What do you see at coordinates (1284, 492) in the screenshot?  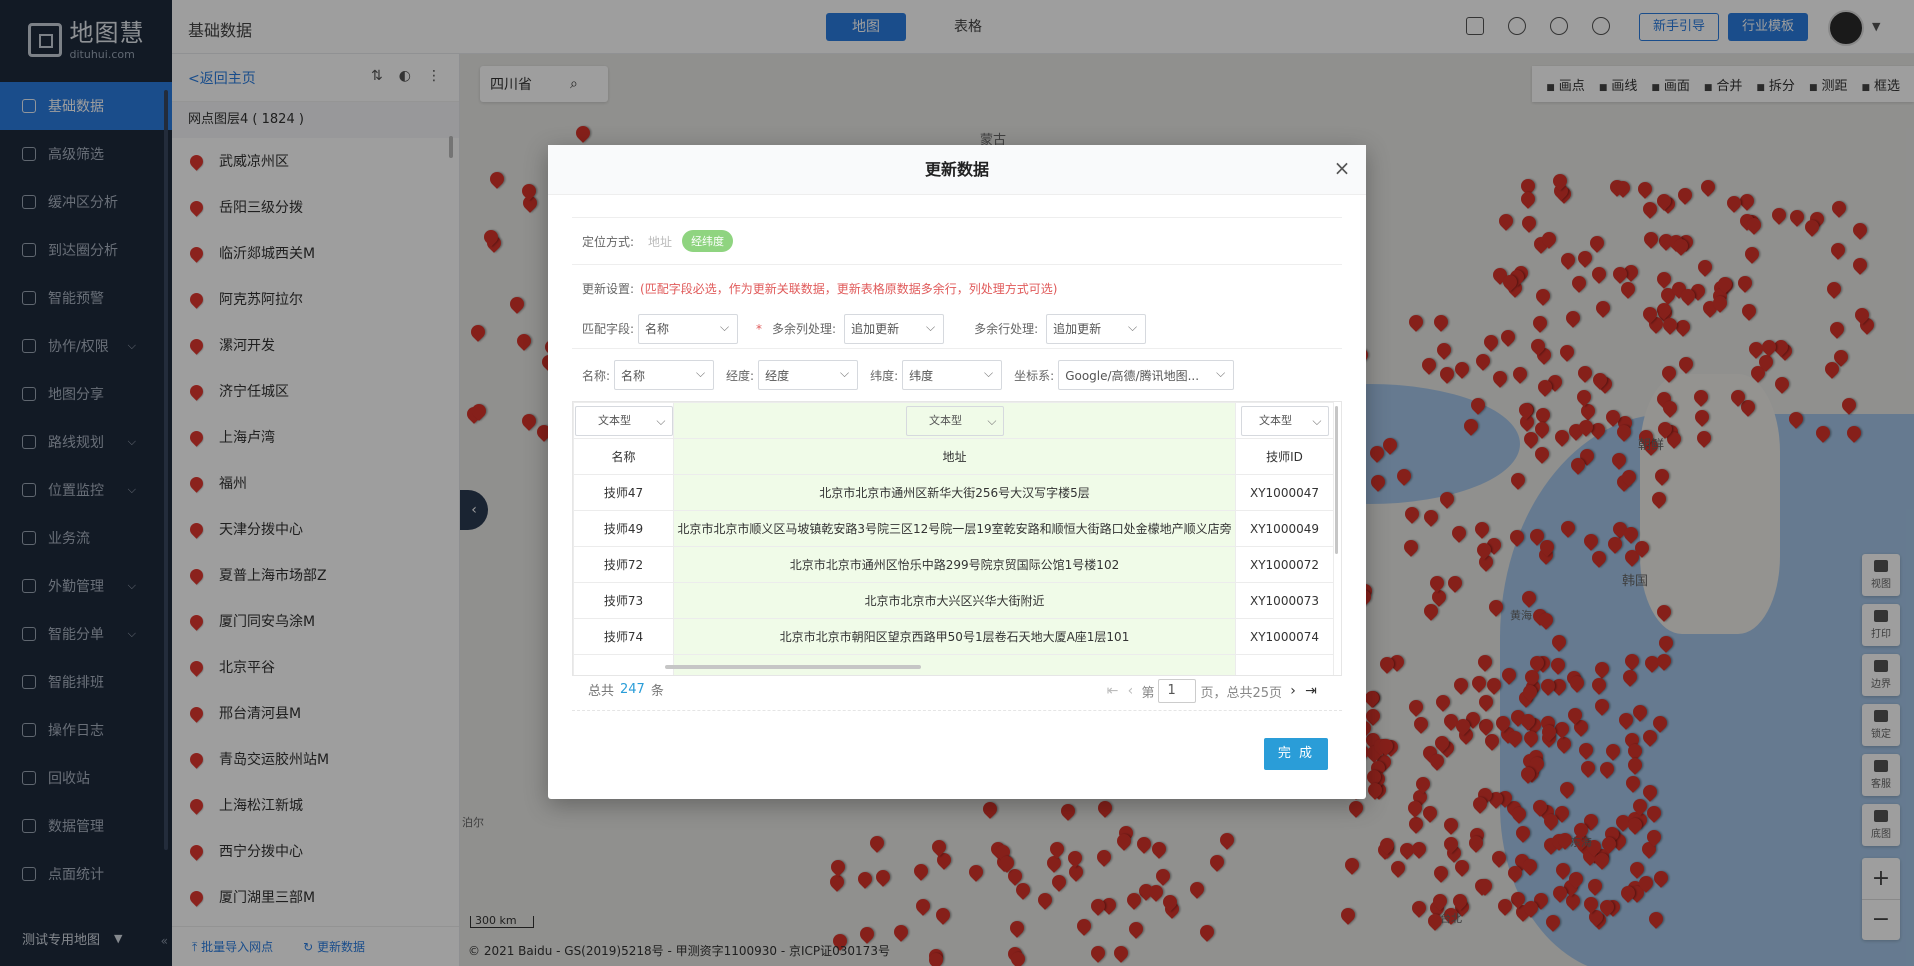 I see `table-cell: XY1000047` at bounding box center [1284, 492].